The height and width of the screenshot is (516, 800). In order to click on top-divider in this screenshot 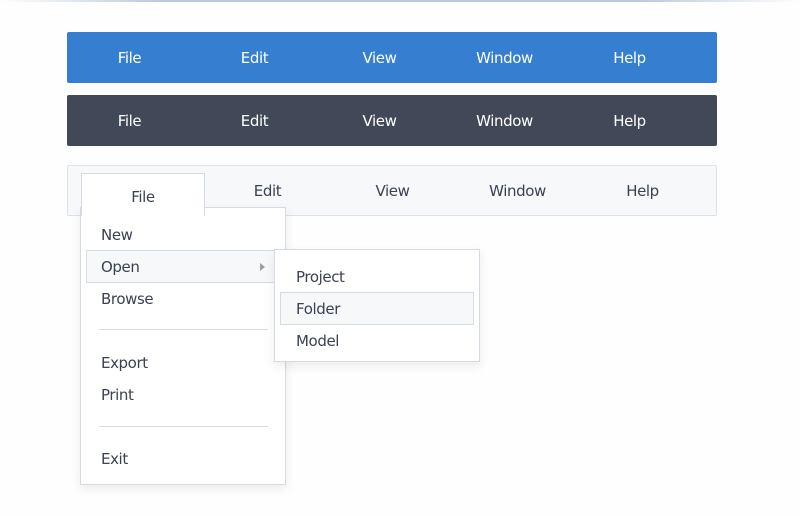, I will do `click(400, 1)`.